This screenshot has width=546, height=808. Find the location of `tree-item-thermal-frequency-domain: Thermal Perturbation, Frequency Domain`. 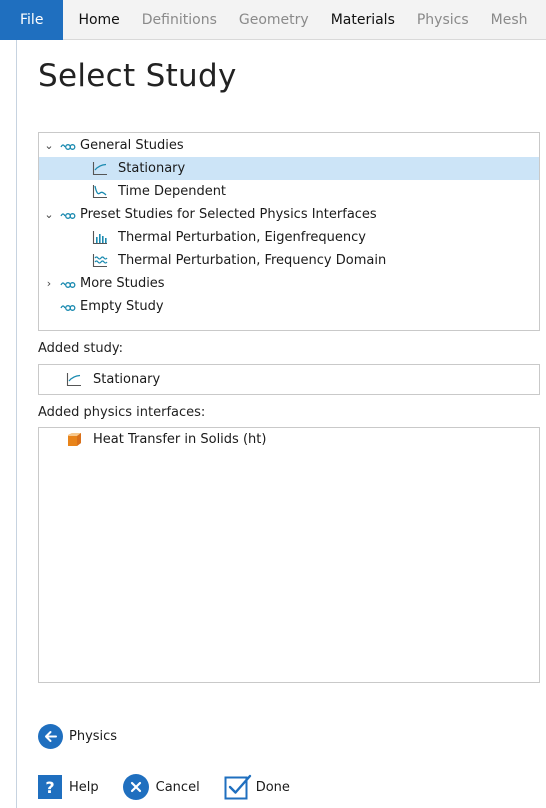

tree-item-thermal-frequency-domain: Thermal Perturbation, Frequency Domain is located at coordinates (289, 260).